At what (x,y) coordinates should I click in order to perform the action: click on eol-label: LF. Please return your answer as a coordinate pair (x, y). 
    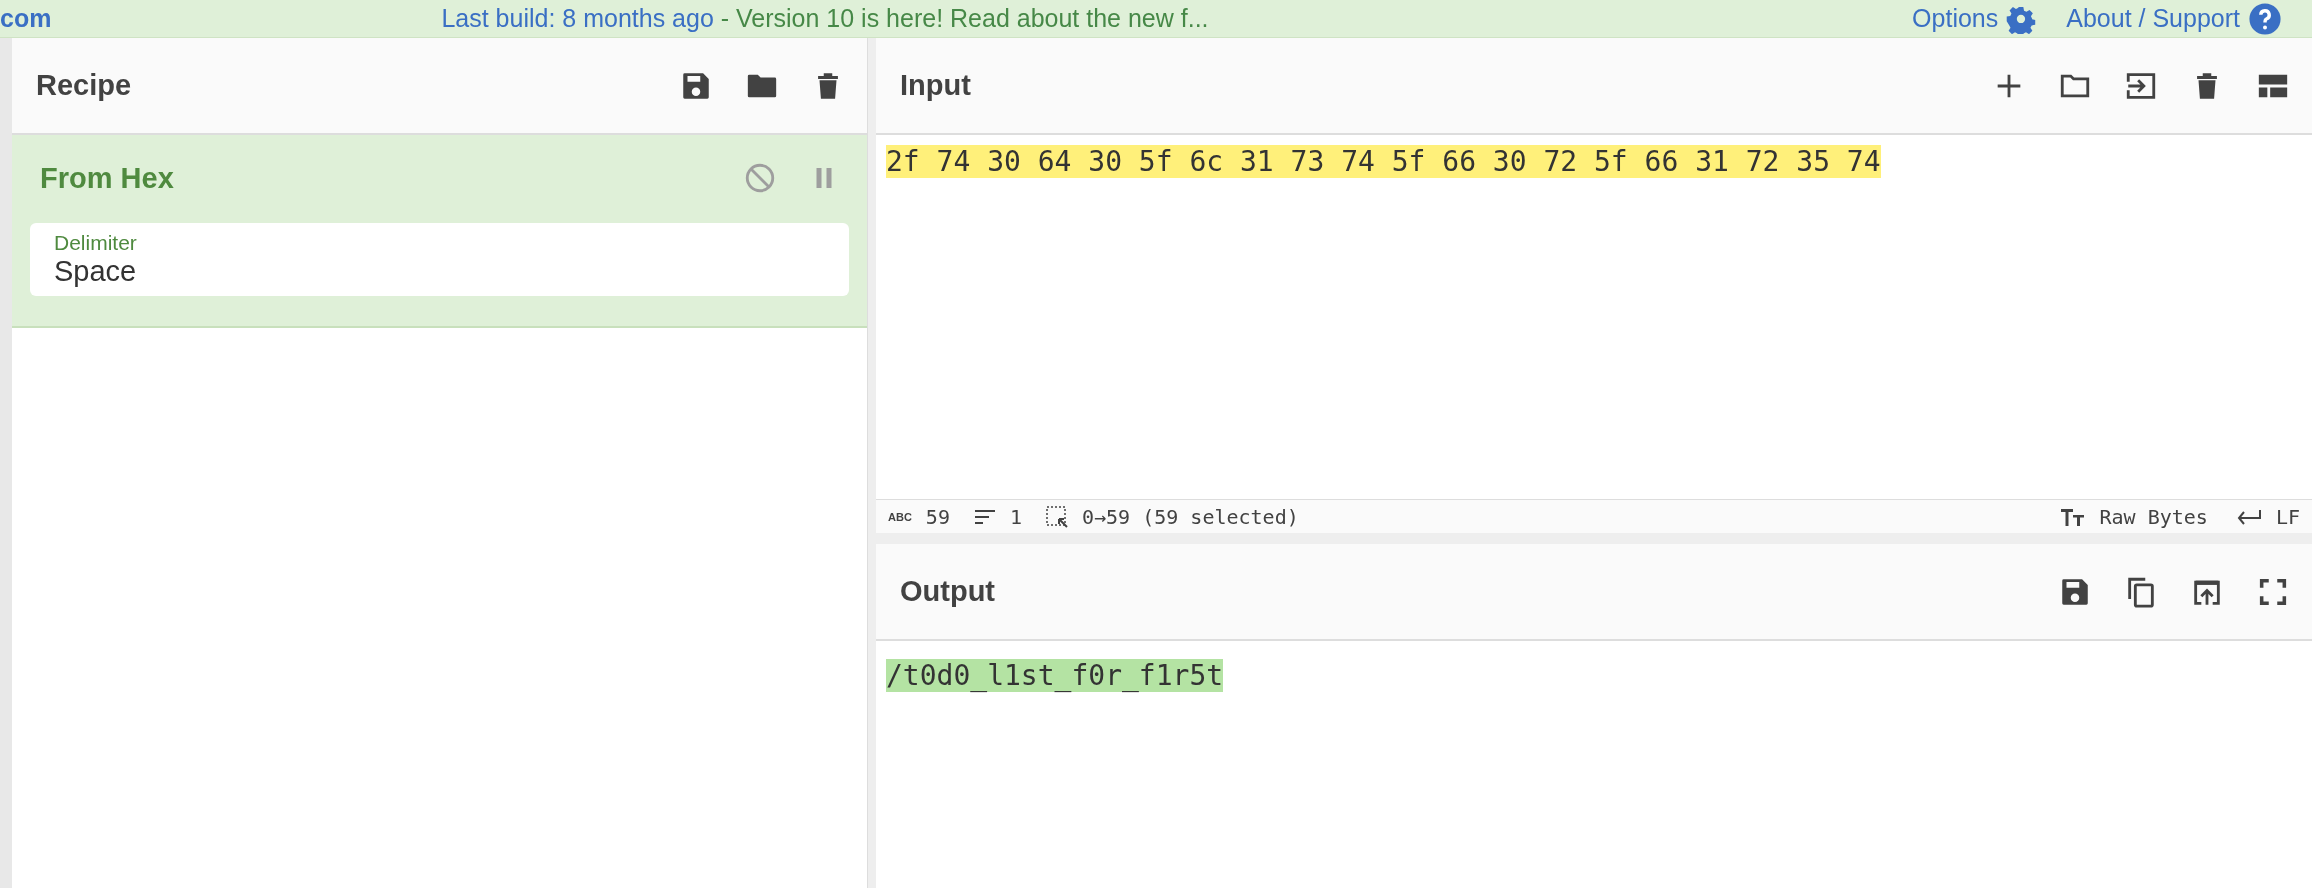
    Looking at the image, I should click on (2287, 516).